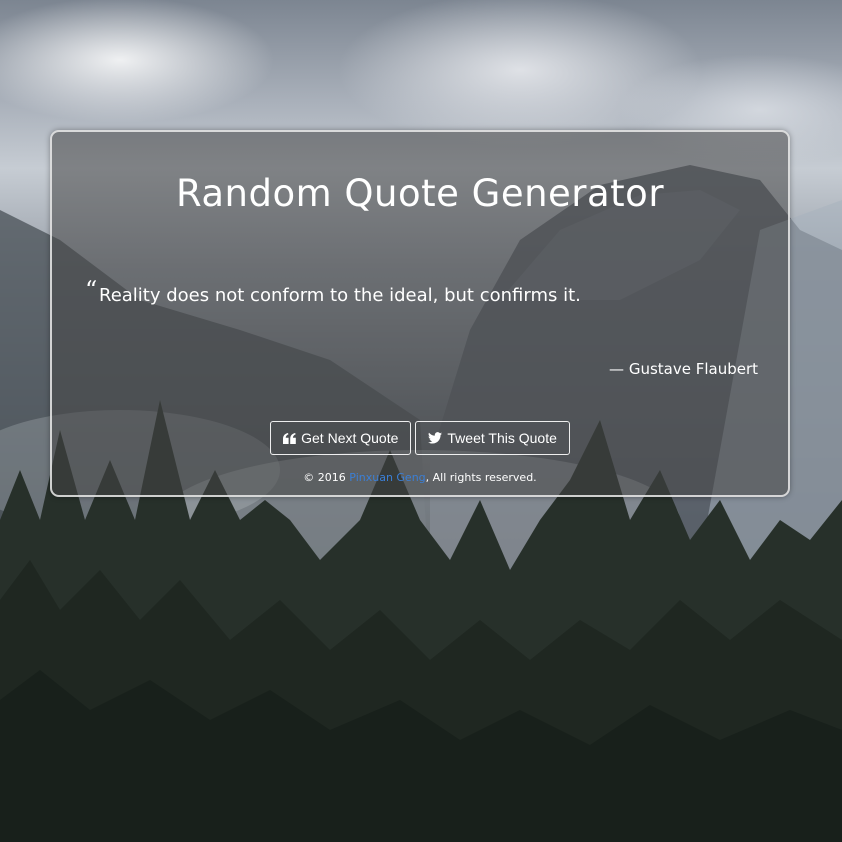 The width and height of the screenshot is (842, 842). I want to click on quote-author: — Gustave Flaubert, so click(683, 369).